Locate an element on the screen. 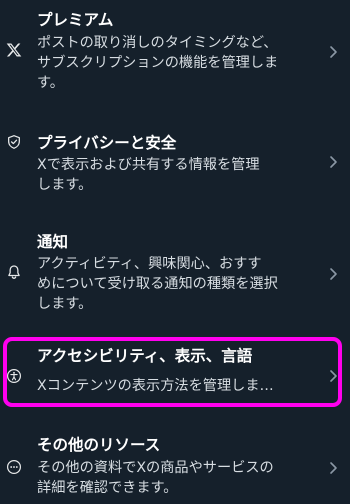 The image size is (350, 504). accessibility-icon is located at coordinates (14, 376).